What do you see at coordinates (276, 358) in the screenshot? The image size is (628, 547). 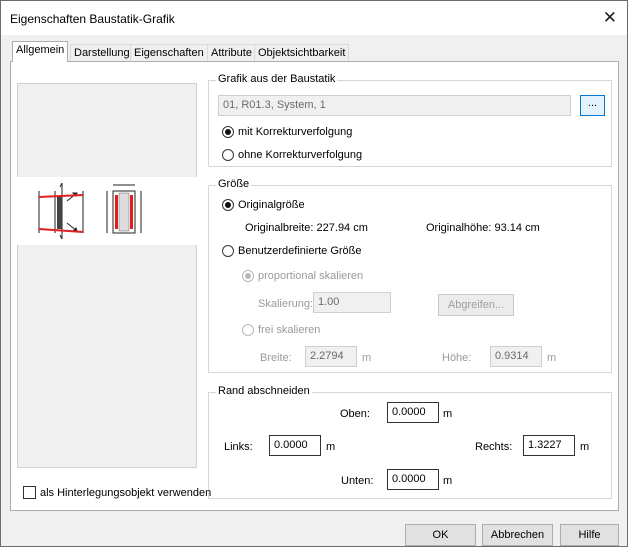 I see `breite-label: Breite:` at bounding box center [276, 358].